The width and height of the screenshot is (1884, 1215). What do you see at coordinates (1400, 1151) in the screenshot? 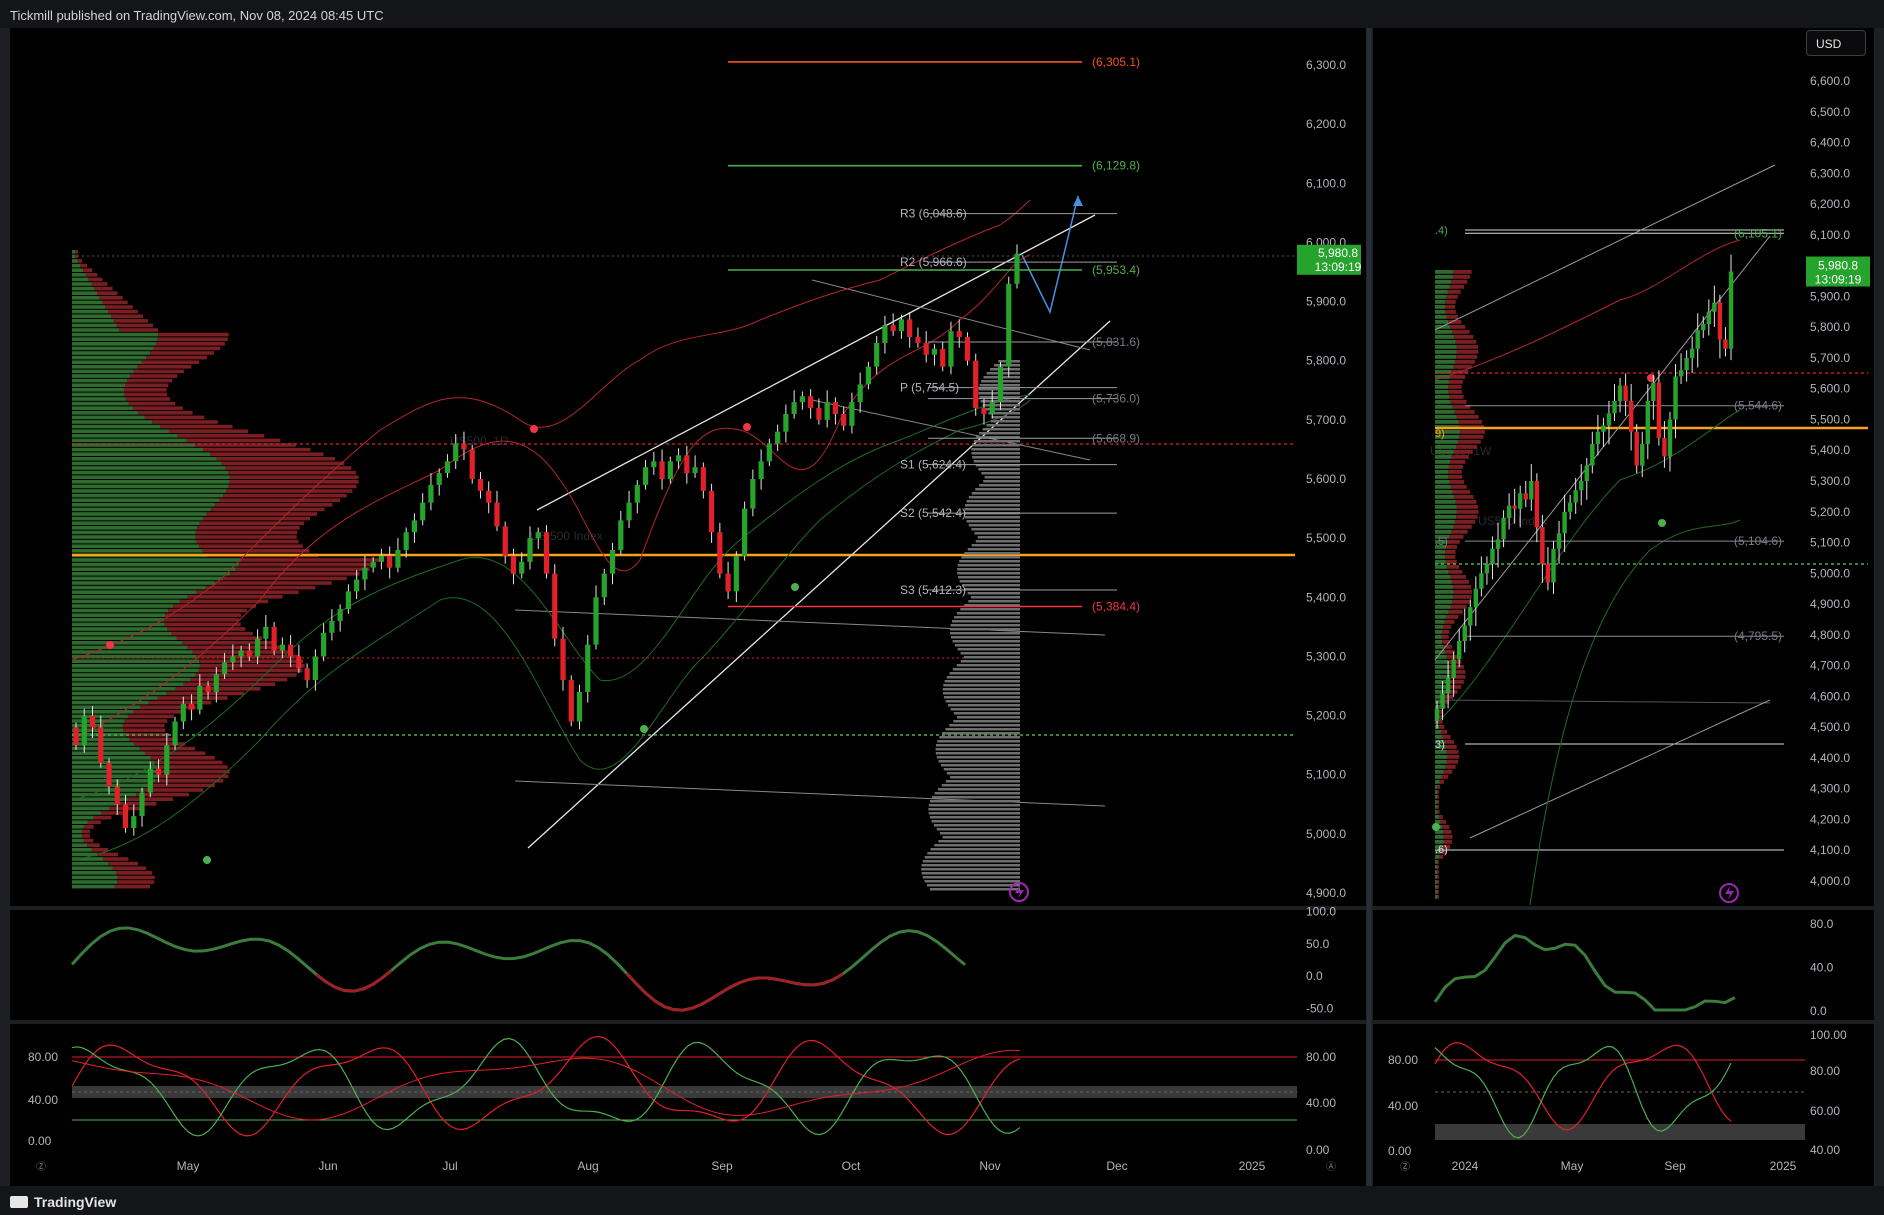
I see `stoch-tick-left: 0.00` at bounding box center [1400, 1151].